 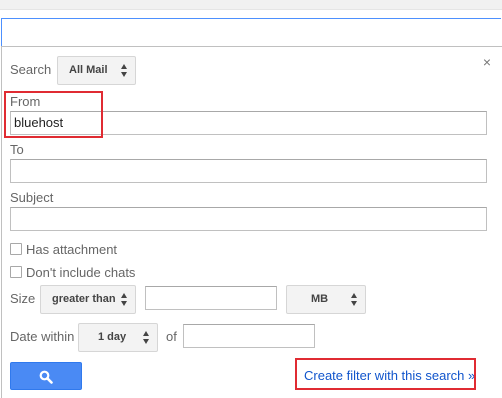 I want to click on from-field-value: bluehost, so click(x=39, y=122).